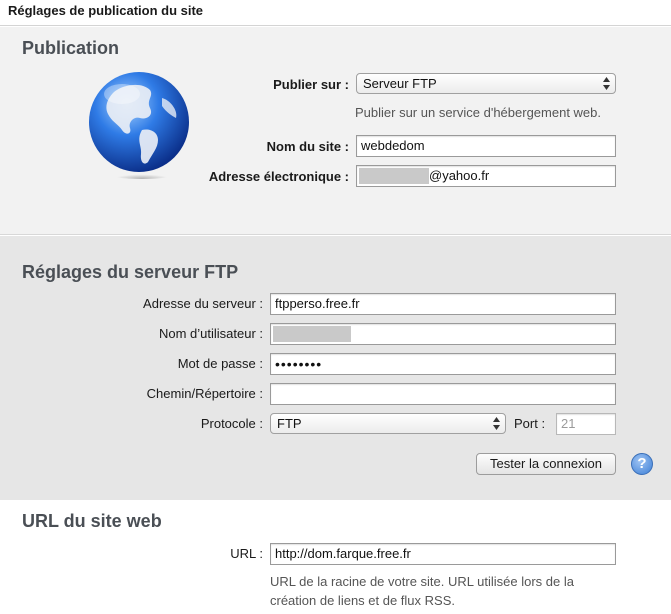 Image resolution: width=671 pixels, height=614 pixels. What do you see at coordinates (106, 10) in the screenshot?
I see `window-title: Réglages de publication du site` at bounding box center [106, 10].